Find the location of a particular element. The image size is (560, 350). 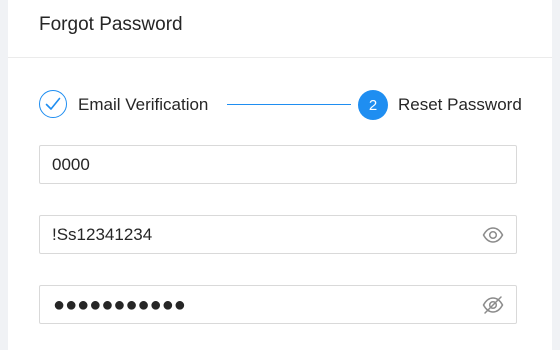

steps-indicator: Email Verification 2 Reset Password is located at coordinates (280, 105).